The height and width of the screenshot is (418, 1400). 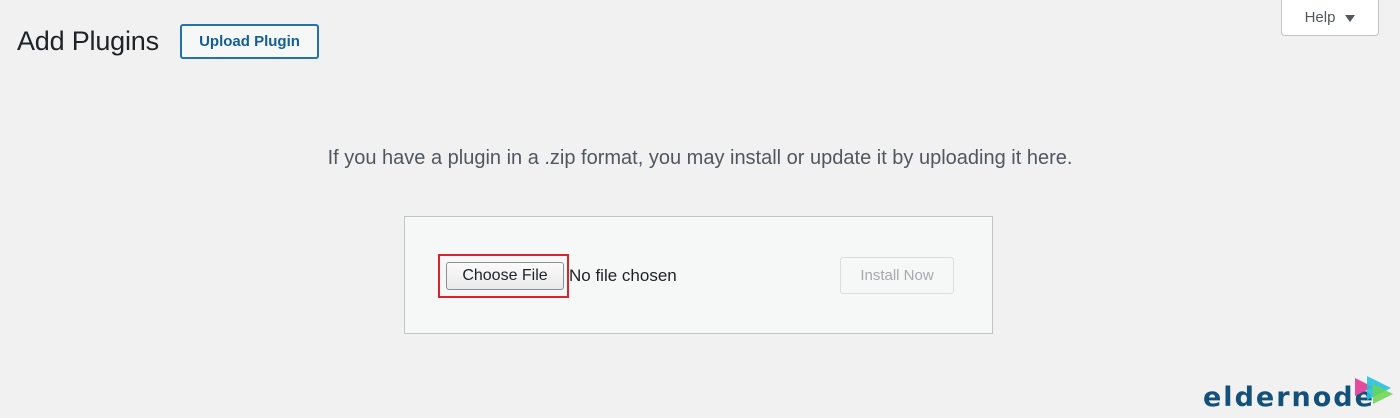 What do you see at coordinates (249, 41) in the screenshot?
I see `upload-plugin-button: Upload Plugin` at bounding box center [249, 41].